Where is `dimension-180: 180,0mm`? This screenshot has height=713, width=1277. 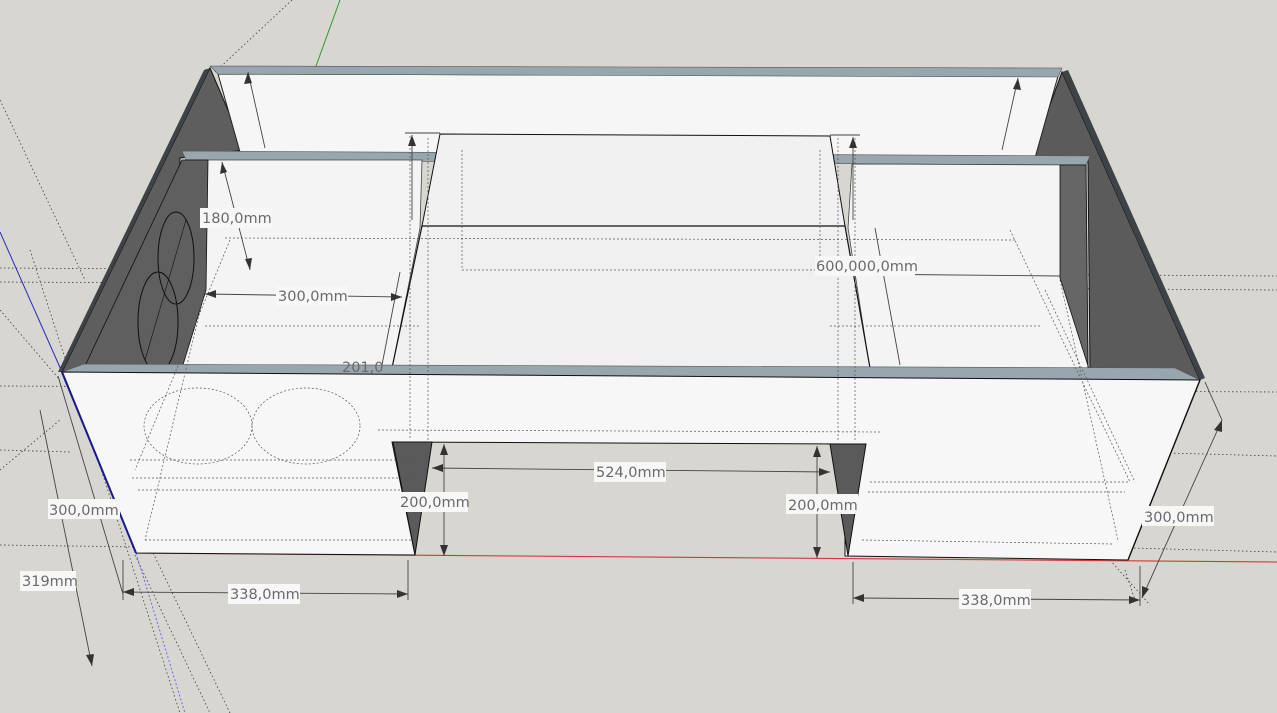 dimension-180: 180,0mm is located at coordinates (237, 219).